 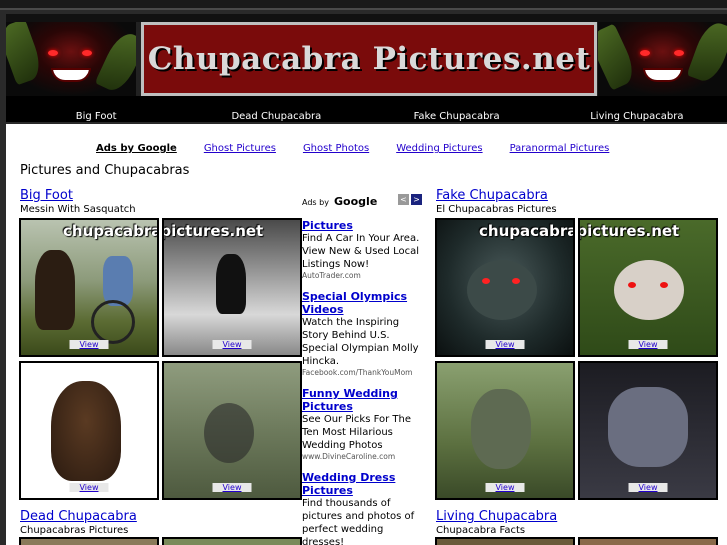 I want to click on section-fake-chupacabra: Fake Chupacabra El Chupacabras Pictures, so click(x=496, y=201).